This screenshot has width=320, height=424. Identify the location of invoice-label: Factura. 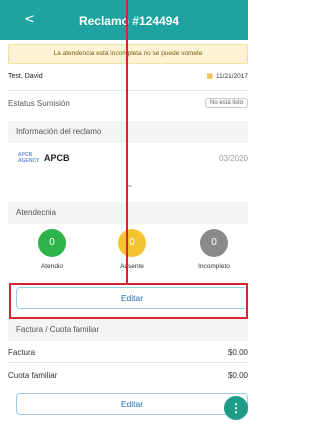
(22, 352).